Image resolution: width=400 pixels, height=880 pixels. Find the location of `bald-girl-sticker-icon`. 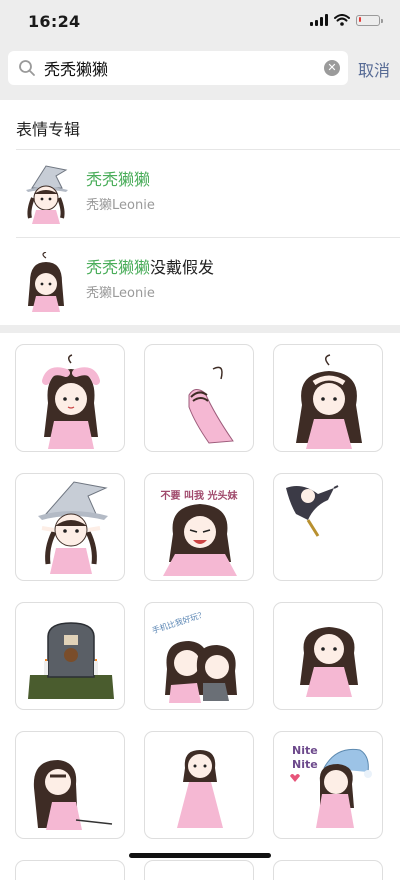

bald-girl-sticker-icon is located at coordinates (46, 282).